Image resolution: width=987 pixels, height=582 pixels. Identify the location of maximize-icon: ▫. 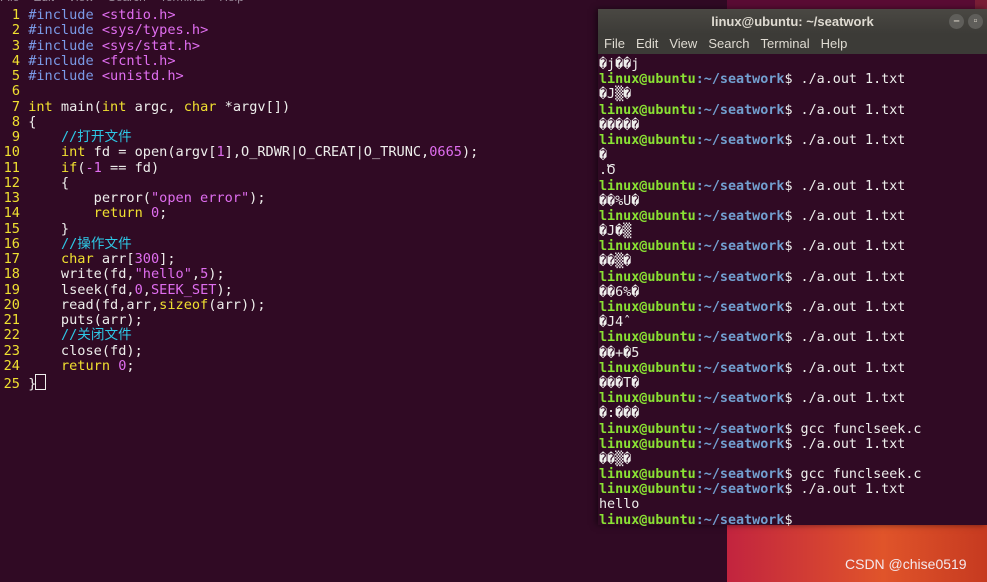
(975, 21).